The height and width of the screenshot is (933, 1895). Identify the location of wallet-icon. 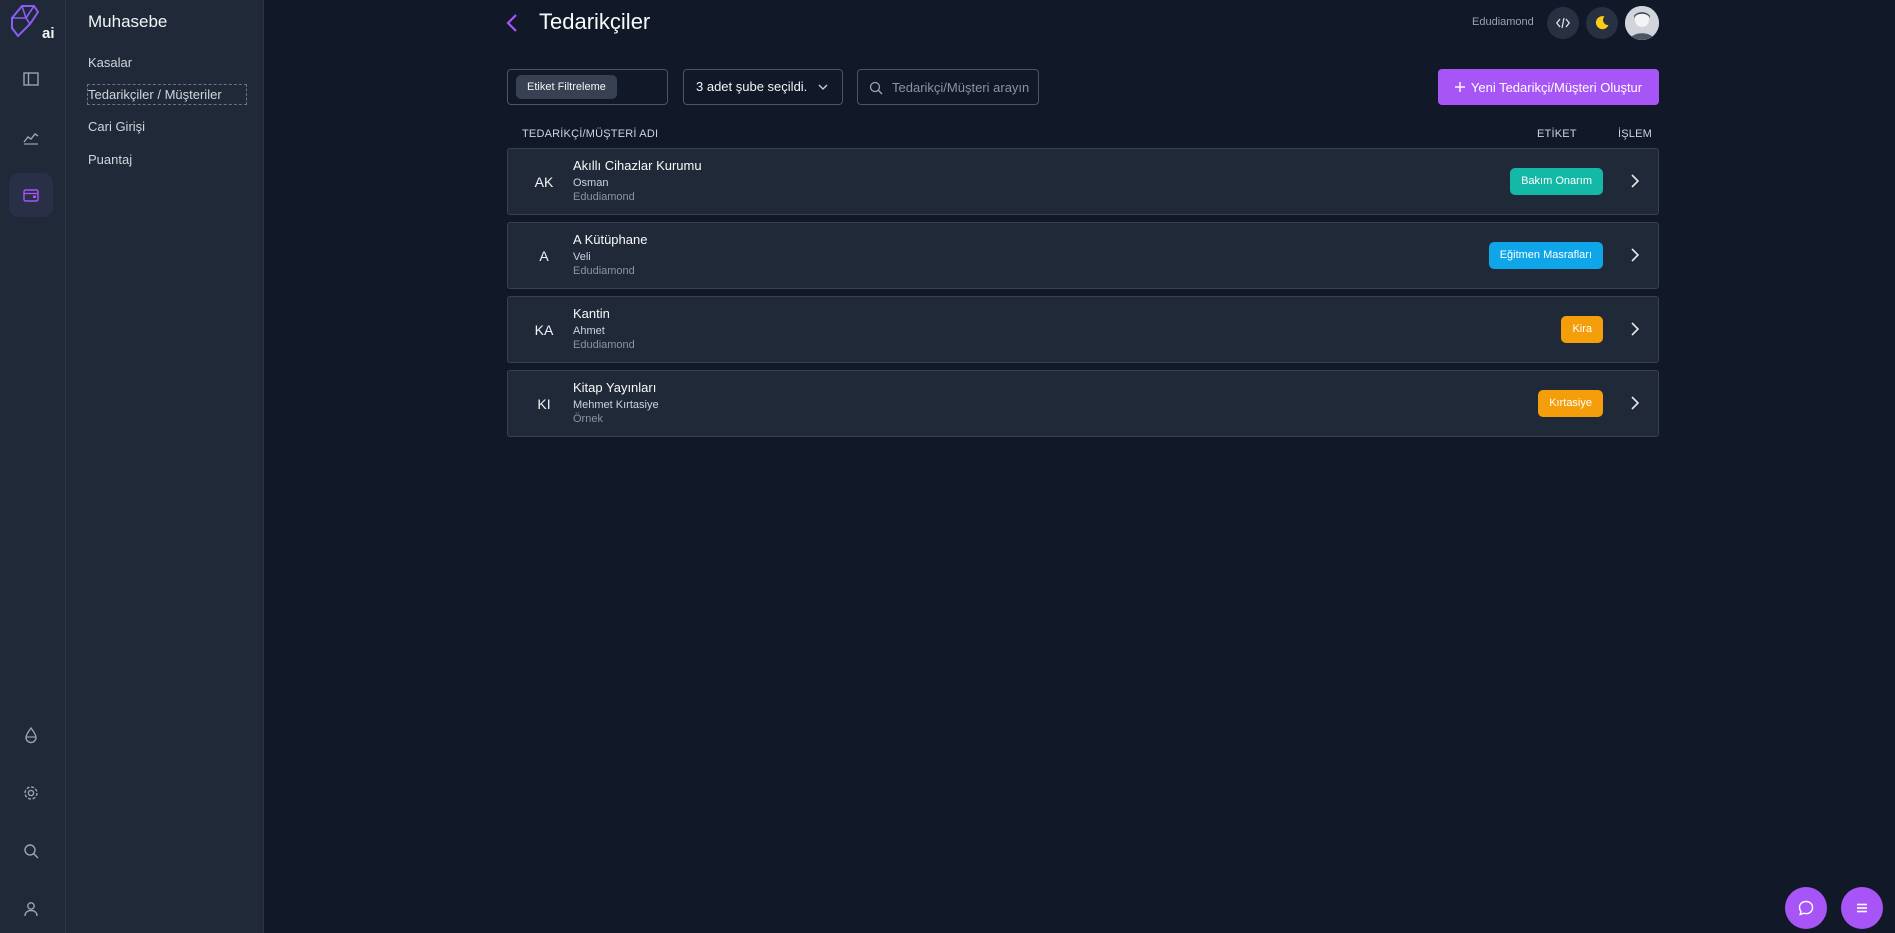
(31, 195).